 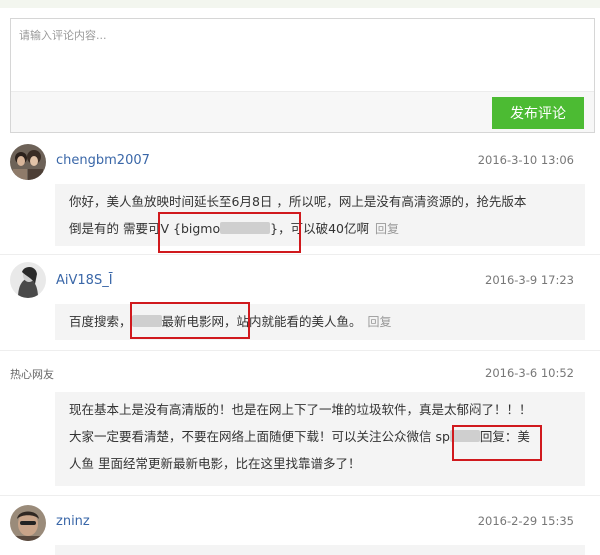 I want to click on comment-date: 2016-2-29 15:35, so click(x=525, y=521).